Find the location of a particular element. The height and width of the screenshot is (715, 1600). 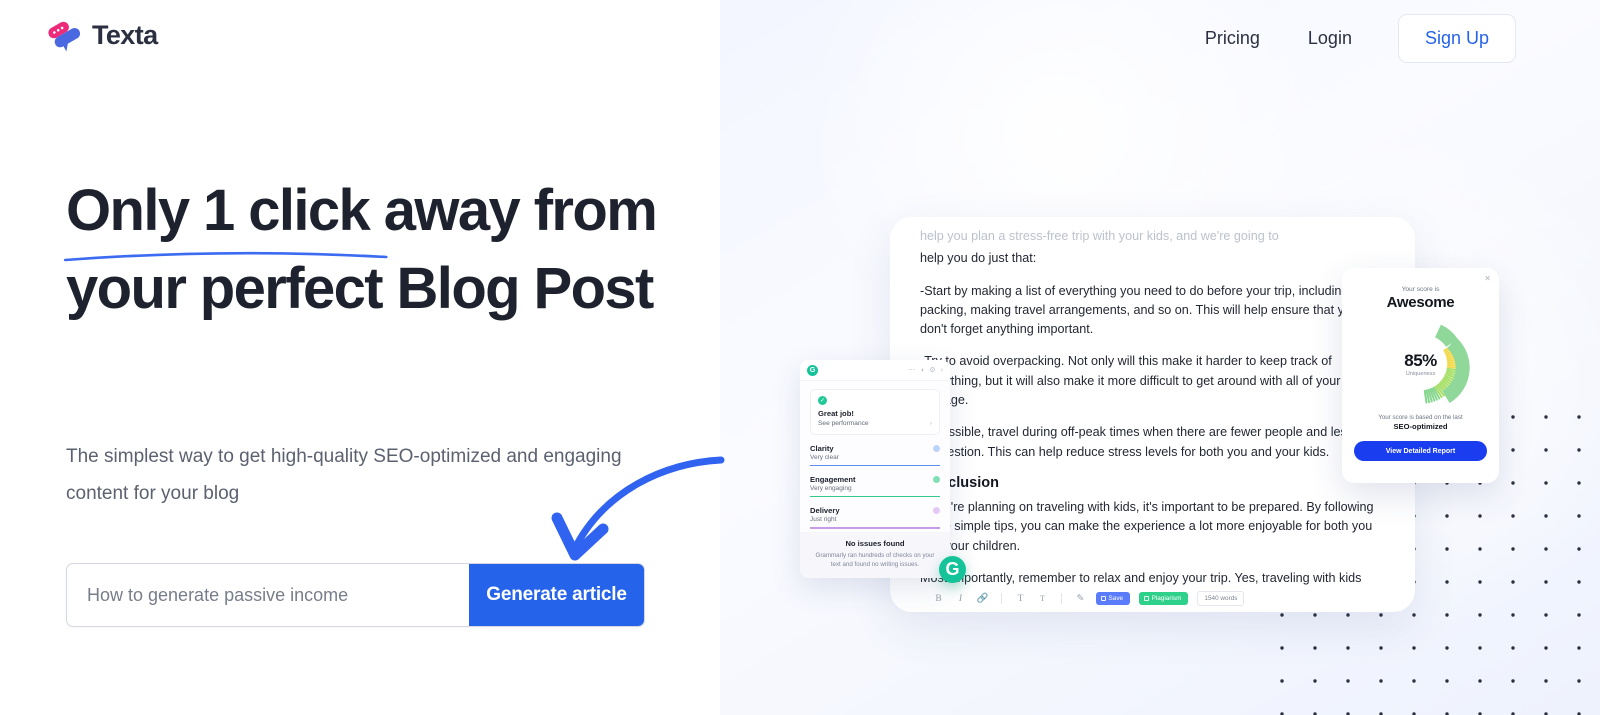

grammarly-badge-letter: G is located at coordinates (952, 569).